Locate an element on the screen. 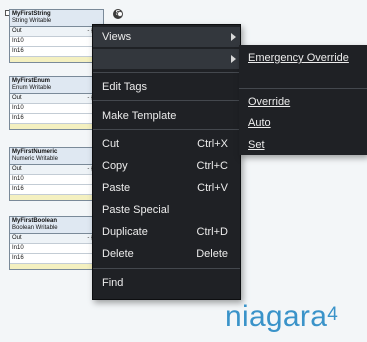  menu-item-make-template: Make Template is located at coordinates (166, 116).